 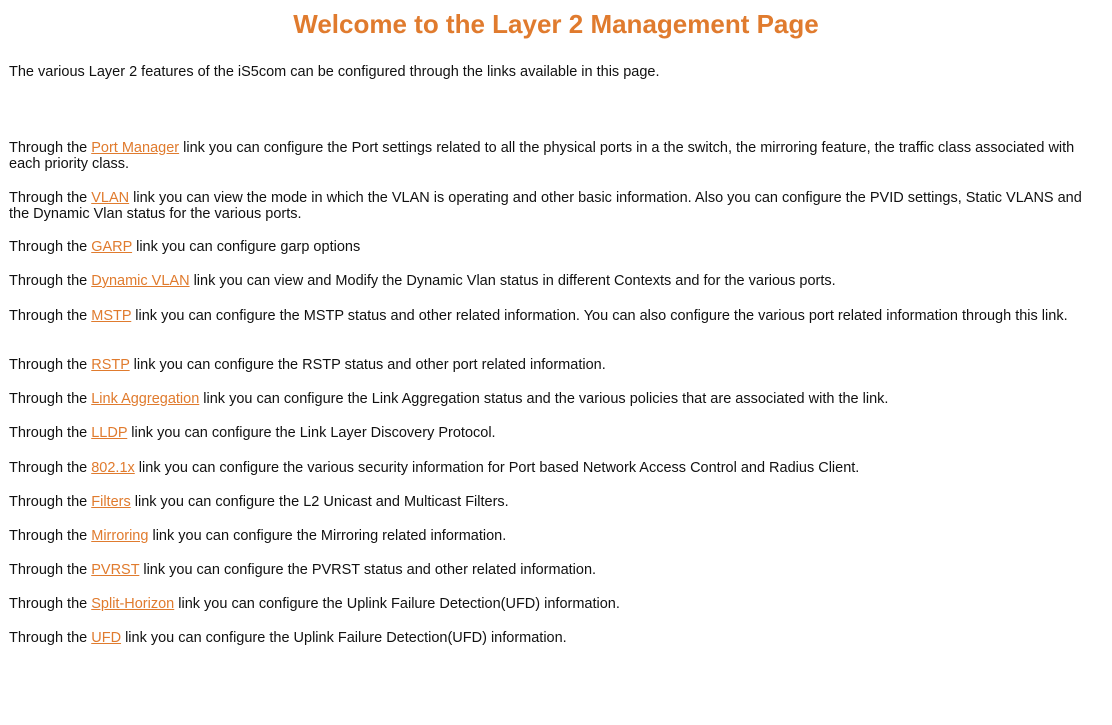 What do you see at coordinates (106, 638) in the screenshot?
I see `ufd-link: UFD` at bounding box center [106, 638].